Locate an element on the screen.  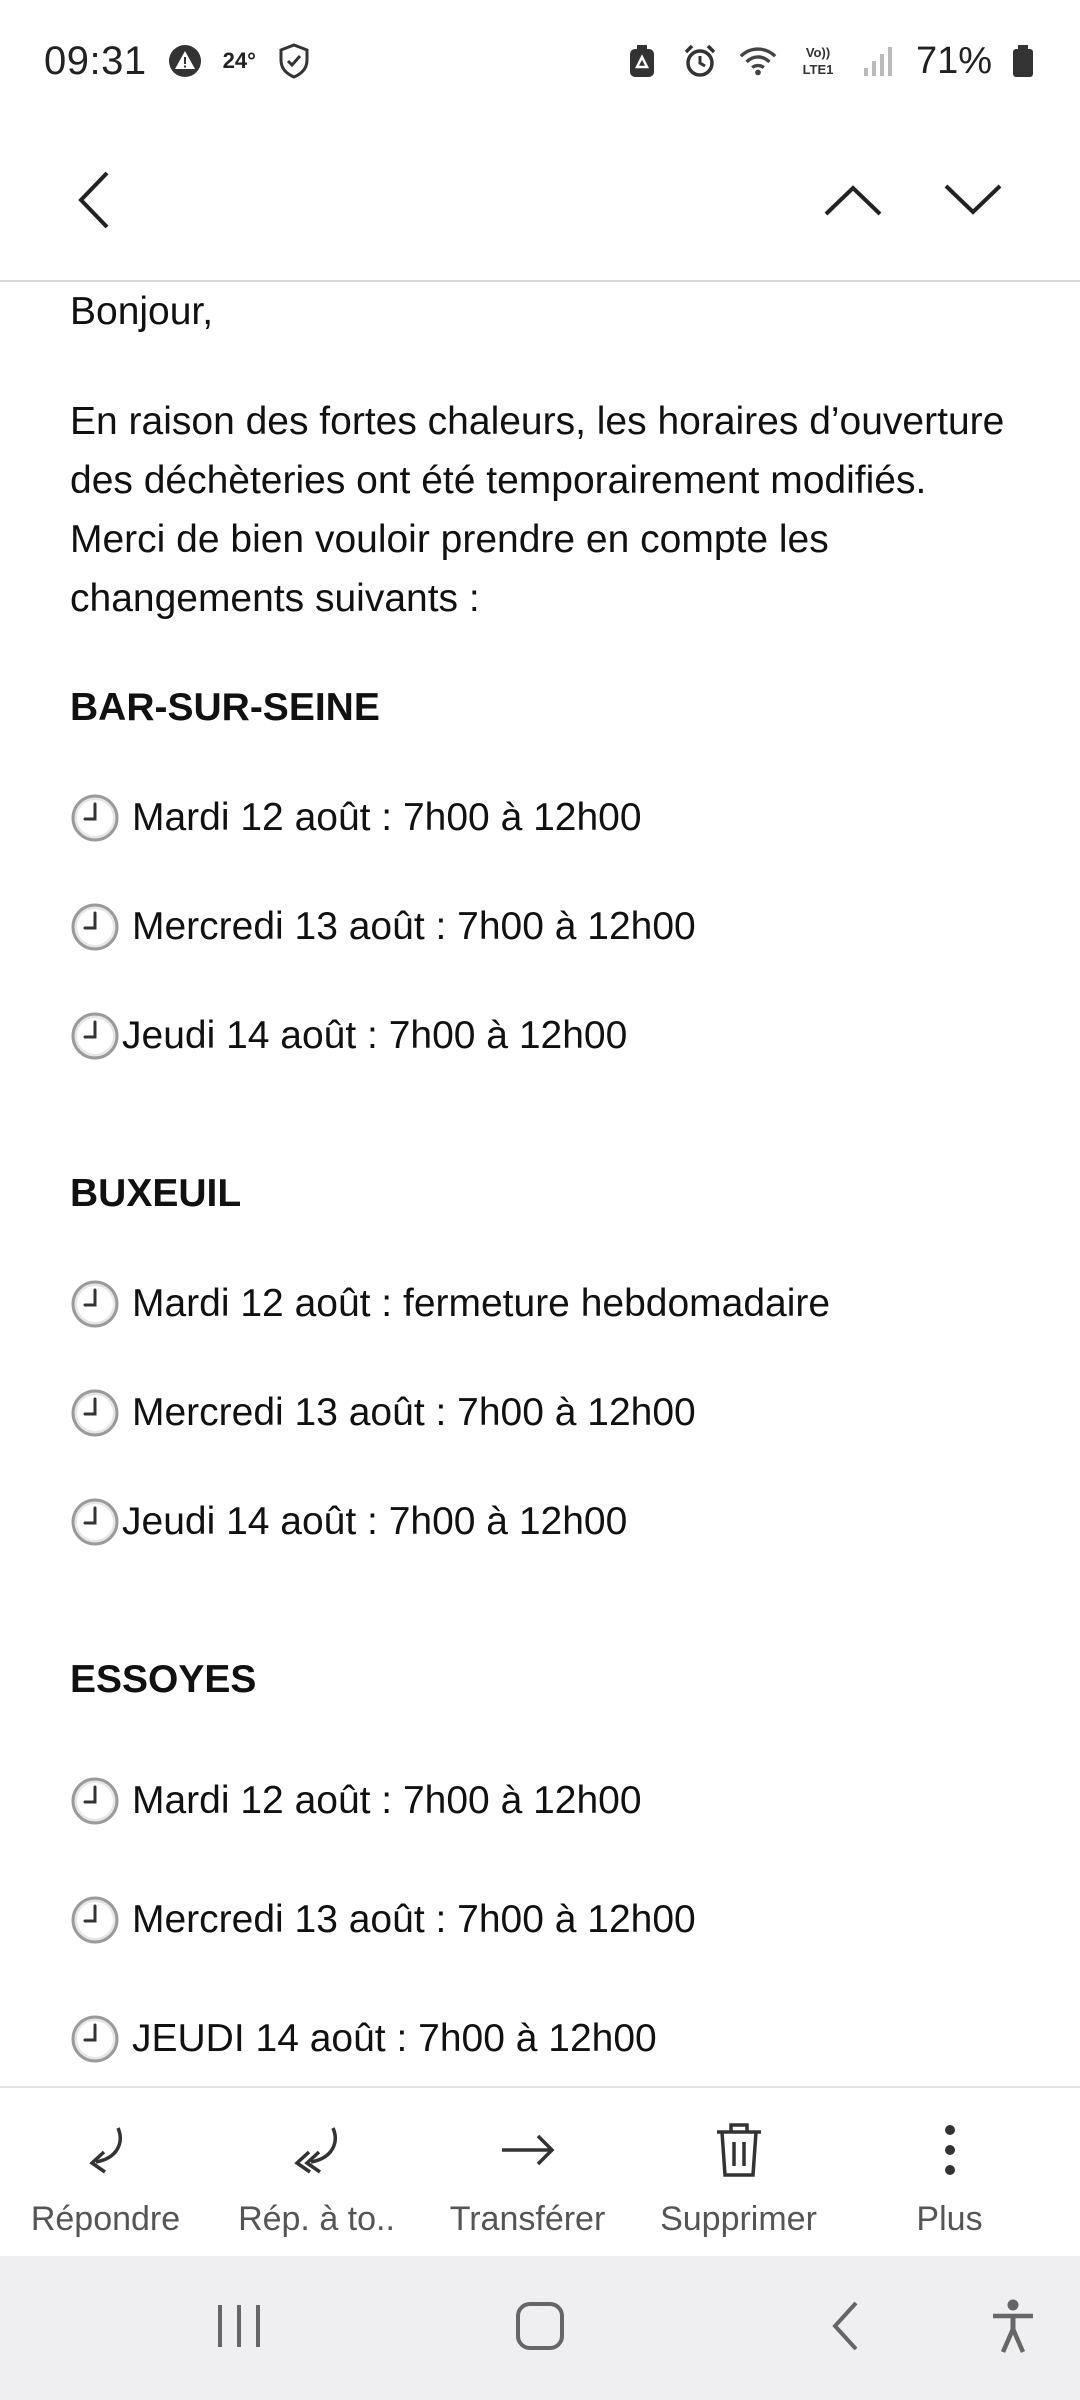
alarm-icon is located at coordinates (700, 61).